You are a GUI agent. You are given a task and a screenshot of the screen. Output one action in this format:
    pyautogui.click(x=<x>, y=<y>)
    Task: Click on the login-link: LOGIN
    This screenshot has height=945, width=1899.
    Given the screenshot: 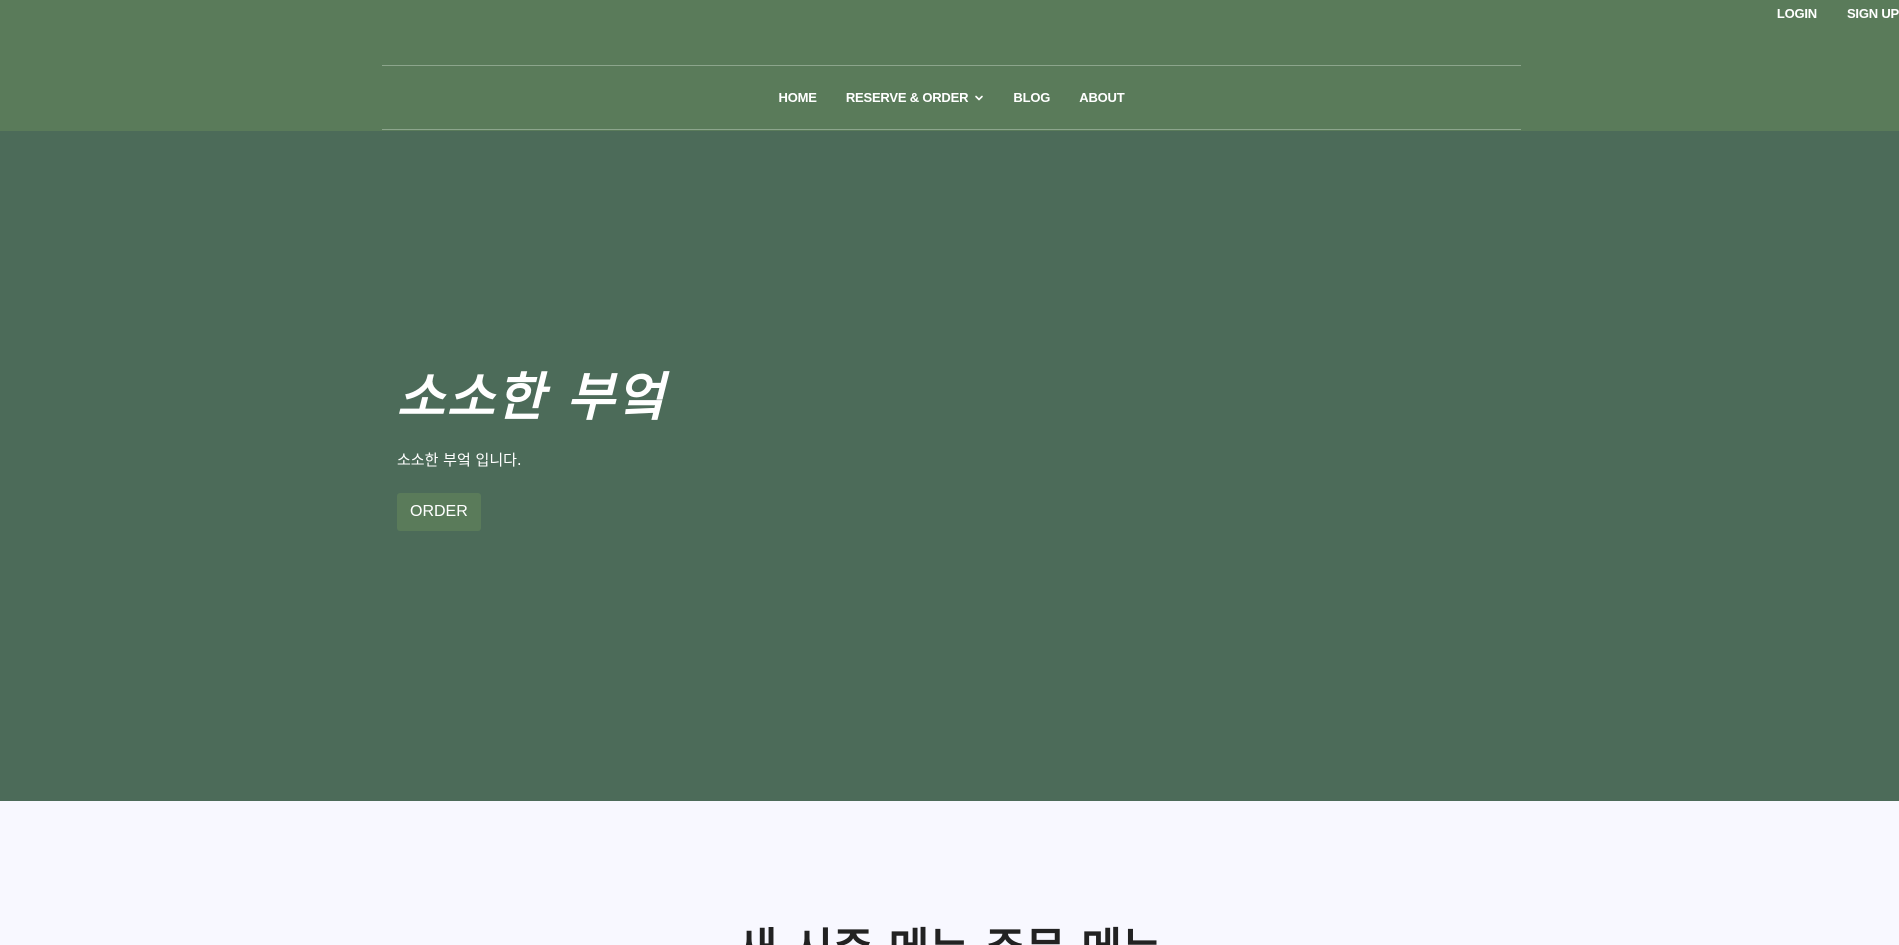 What is the action you would take?
    pyautogui.click(x=1797, y=13)
    